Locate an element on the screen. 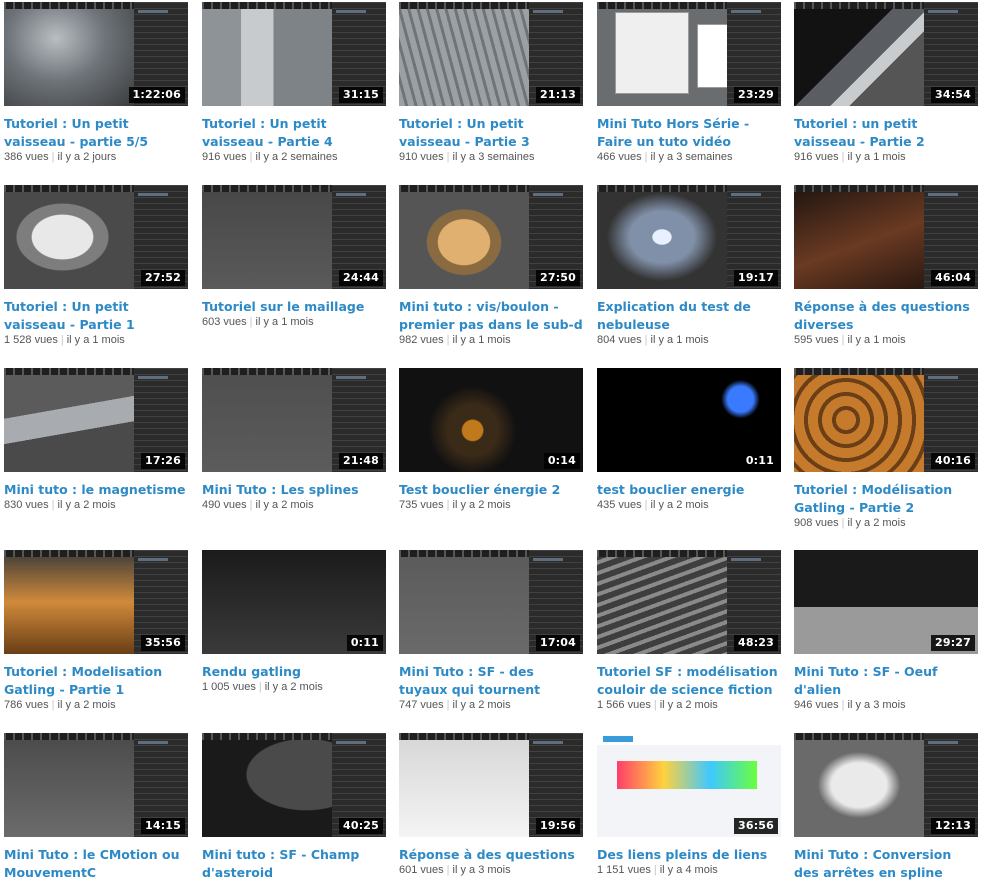 This screenshot has height=882, width=981. video-thumbnail: 31:15 is located at coordinates (294, 54).